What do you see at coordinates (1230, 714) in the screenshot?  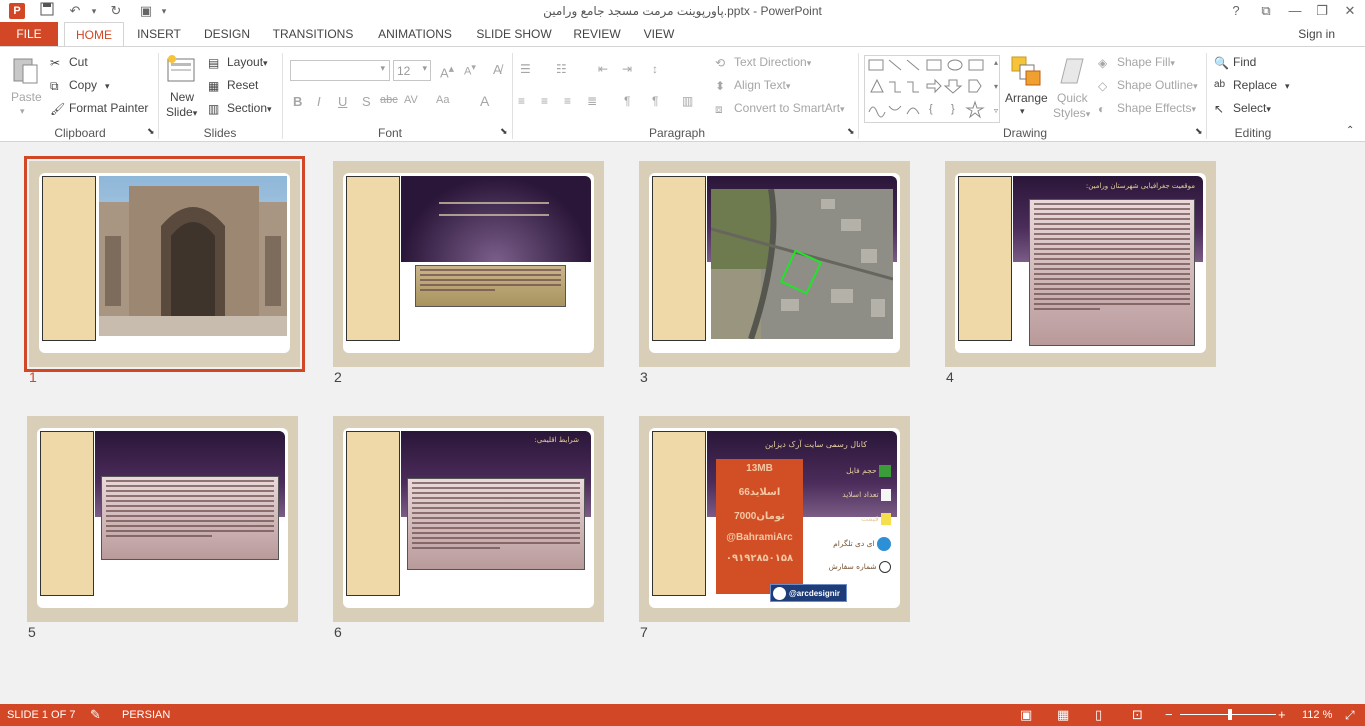 I see `zoom-slider-thumb` at bounding box center [1230, 714].